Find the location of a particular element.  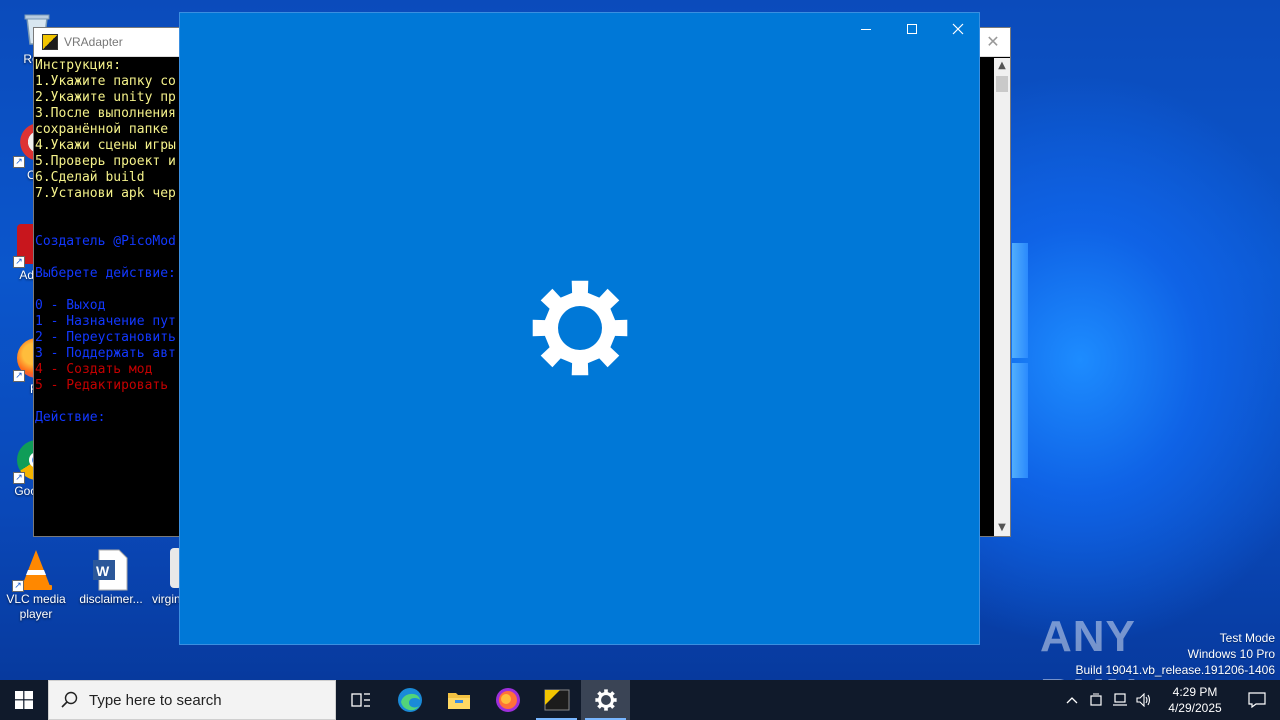

firefox-taskbar-button is located at coordinates (507, 700).